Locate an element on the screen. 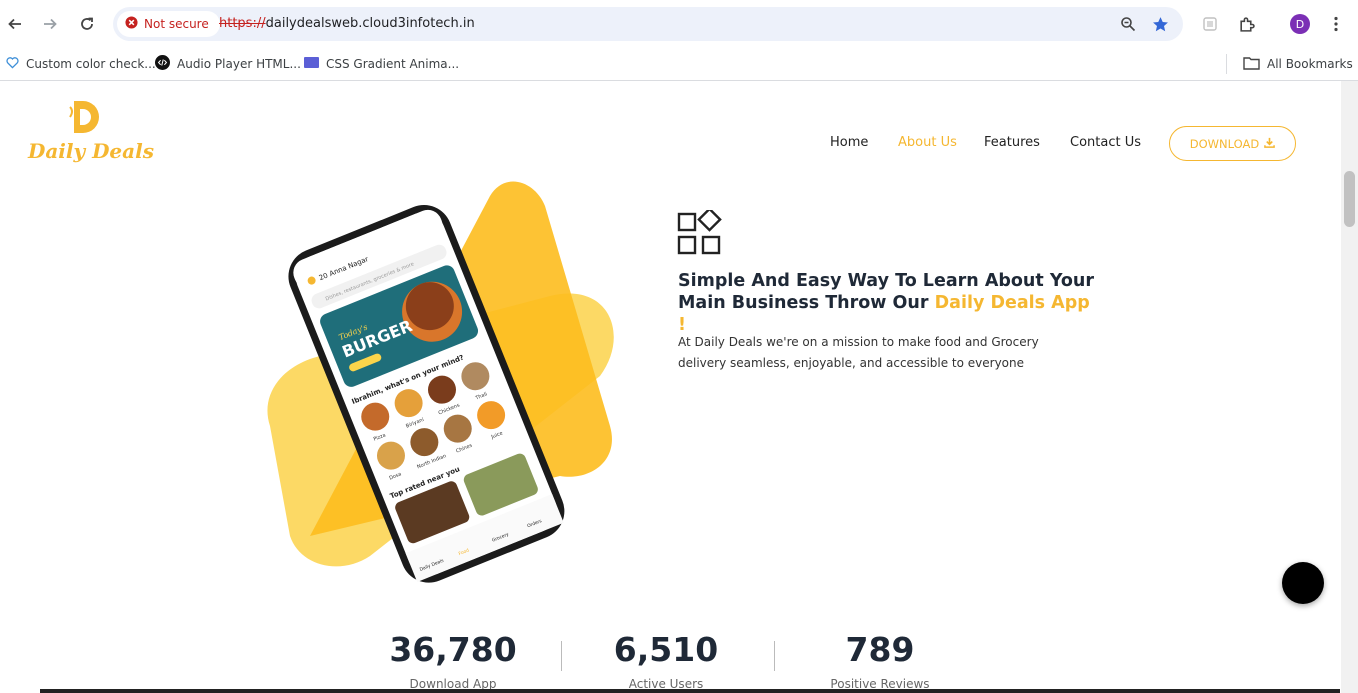 The height and width of the screenshot is (693, 1358). reload-icon is located at coordinates (87, 24).